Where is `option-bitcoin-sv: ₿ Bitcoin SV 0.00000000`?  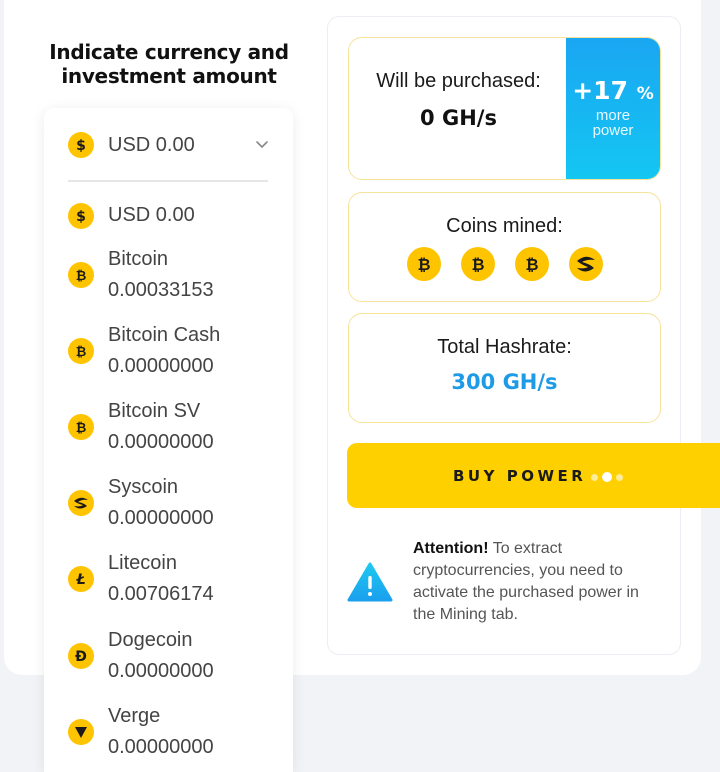 option-bitcoin-sv: ₿ Bitcoin SV 0.00000000 is located at coordinates (171, 427).